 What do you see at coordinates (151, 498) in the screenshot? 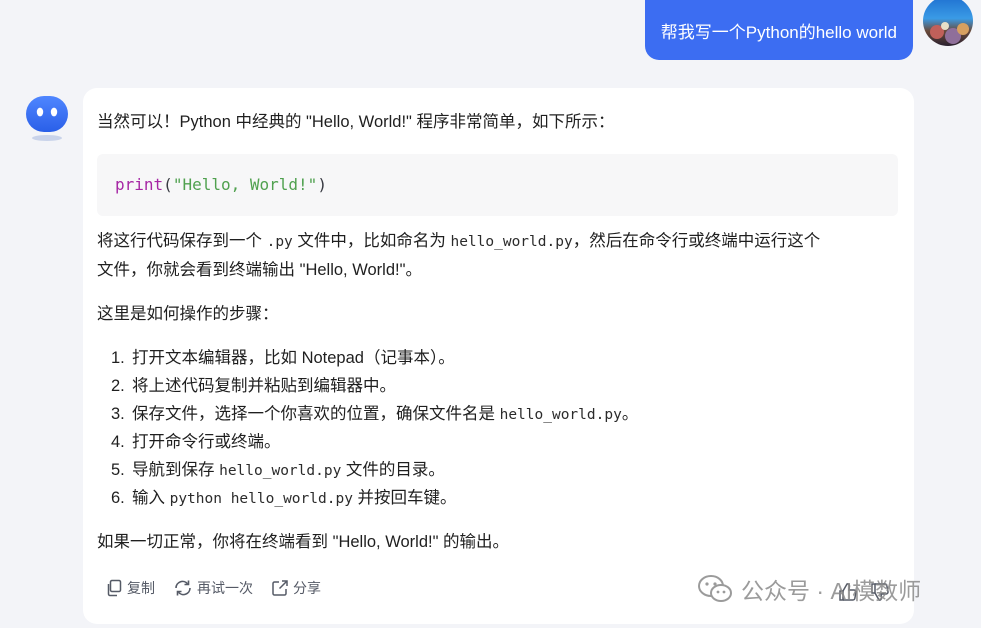
I see `step-text: 输入` at bounding box center [151, 498].